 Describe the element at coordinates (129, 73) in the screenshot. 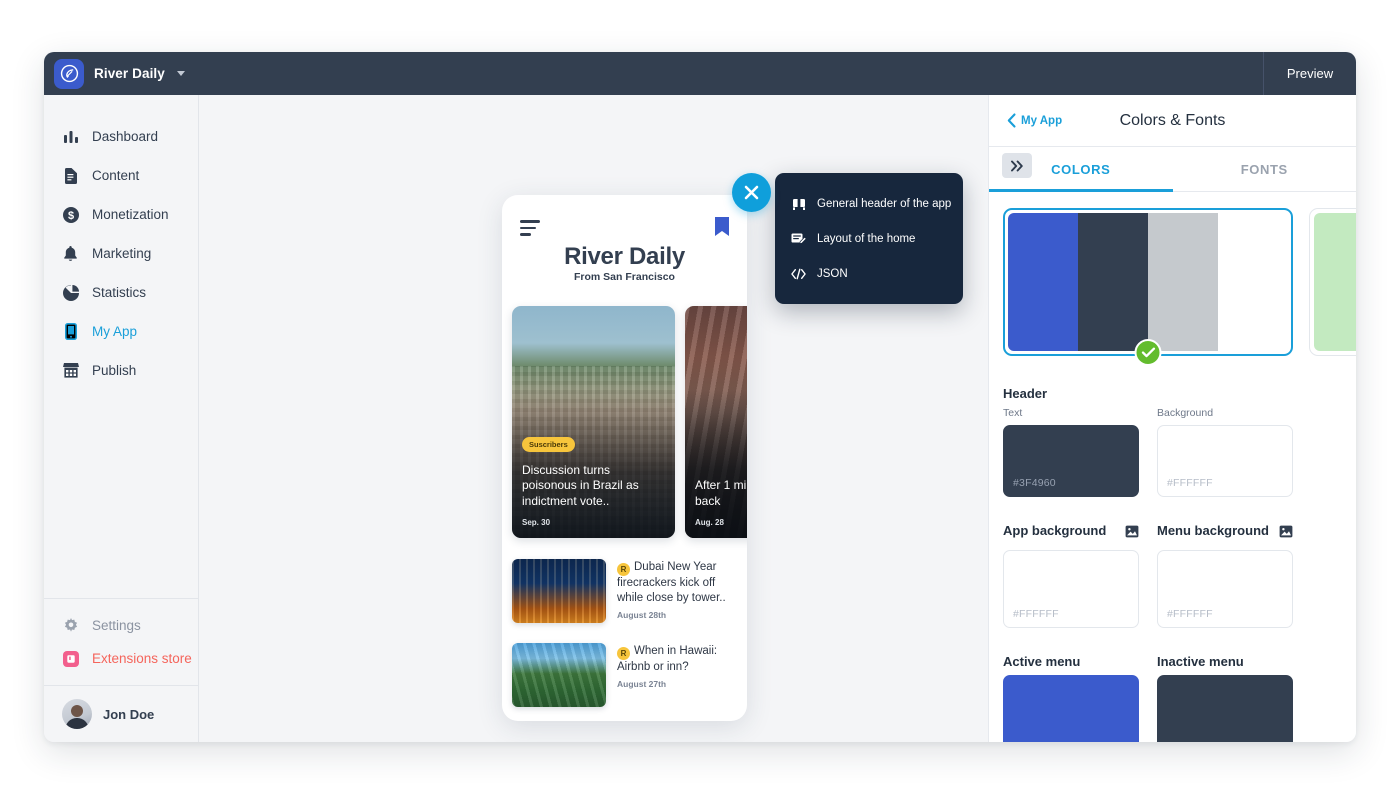

I see `brand-name: River Daily` at that location.